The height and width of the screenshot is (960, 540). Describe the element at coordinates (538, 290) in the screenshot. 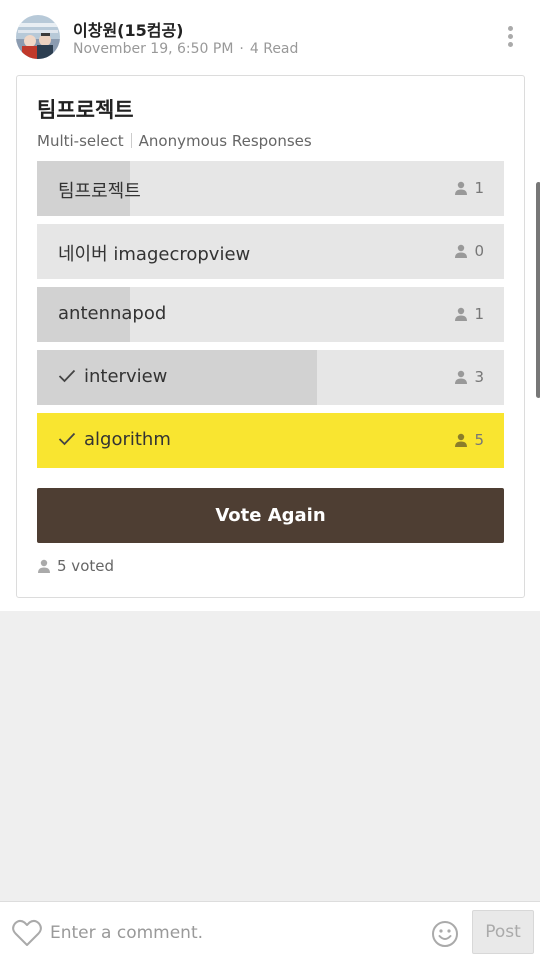

I see `scrollbar` at that location.